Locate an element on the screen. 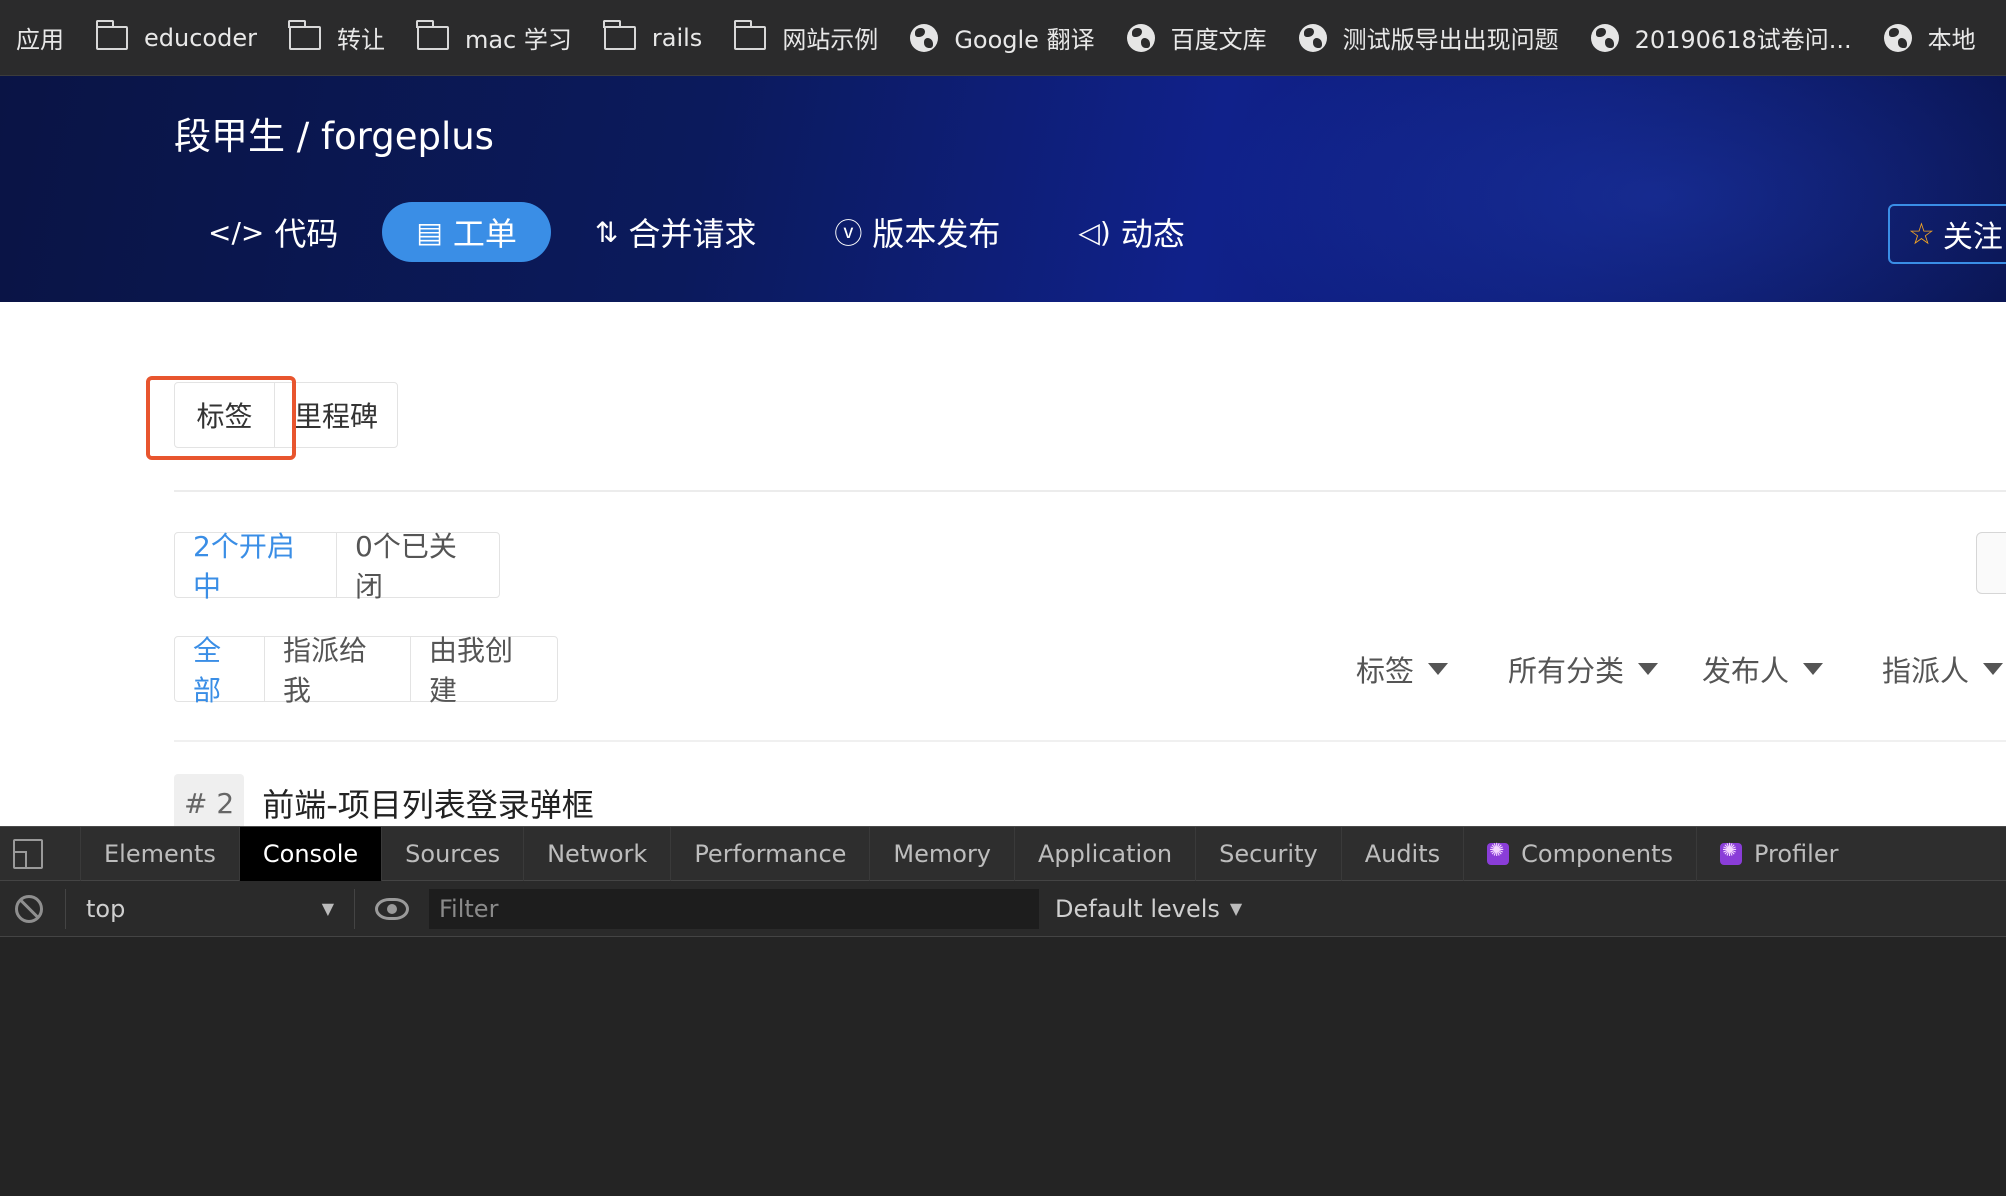  tab-all: 全部 is located at coordinates (220, 670).